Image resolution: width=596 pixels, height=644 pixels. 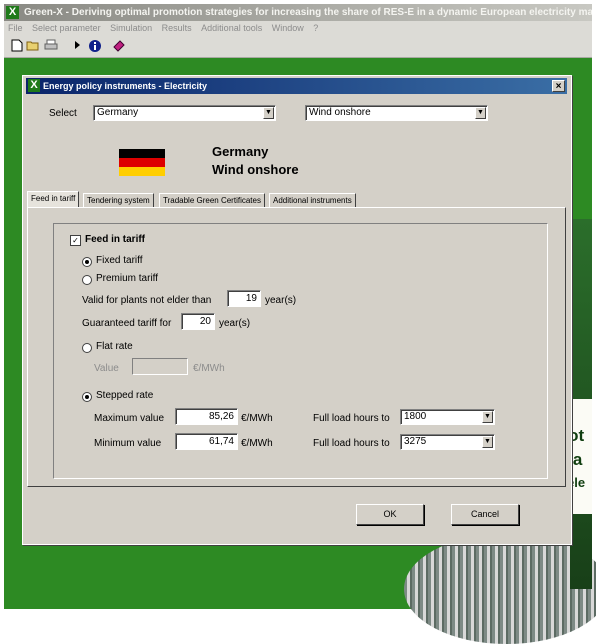 I want to click on country-select: Germany ▼, so click(x=184, y=113).